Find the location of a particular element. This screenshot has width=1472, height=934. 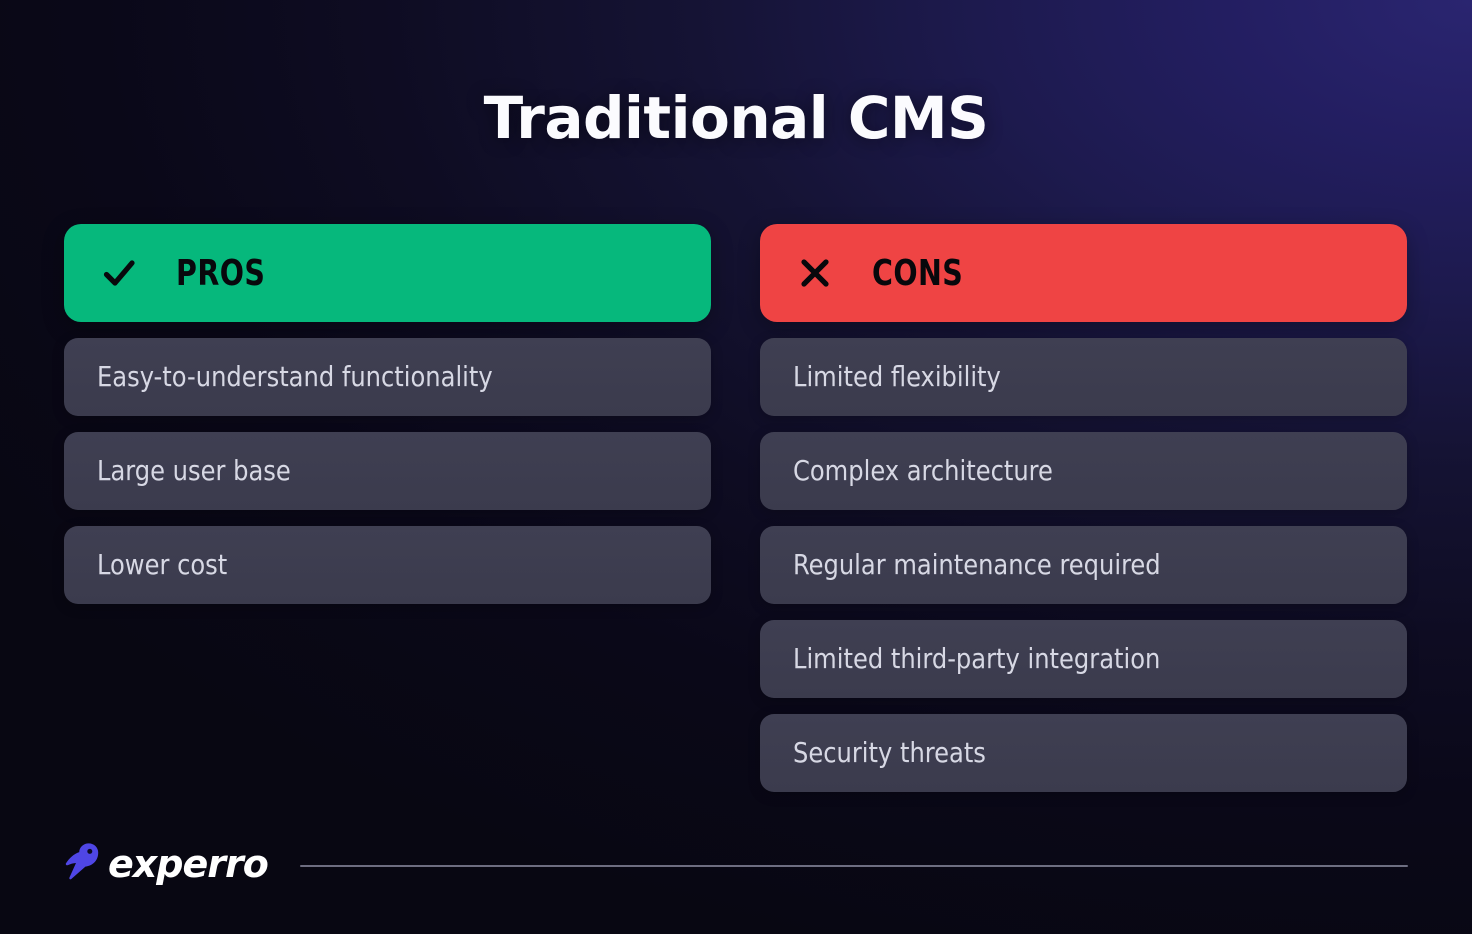

brand-logo: experro is located at coordinates (166, 864).